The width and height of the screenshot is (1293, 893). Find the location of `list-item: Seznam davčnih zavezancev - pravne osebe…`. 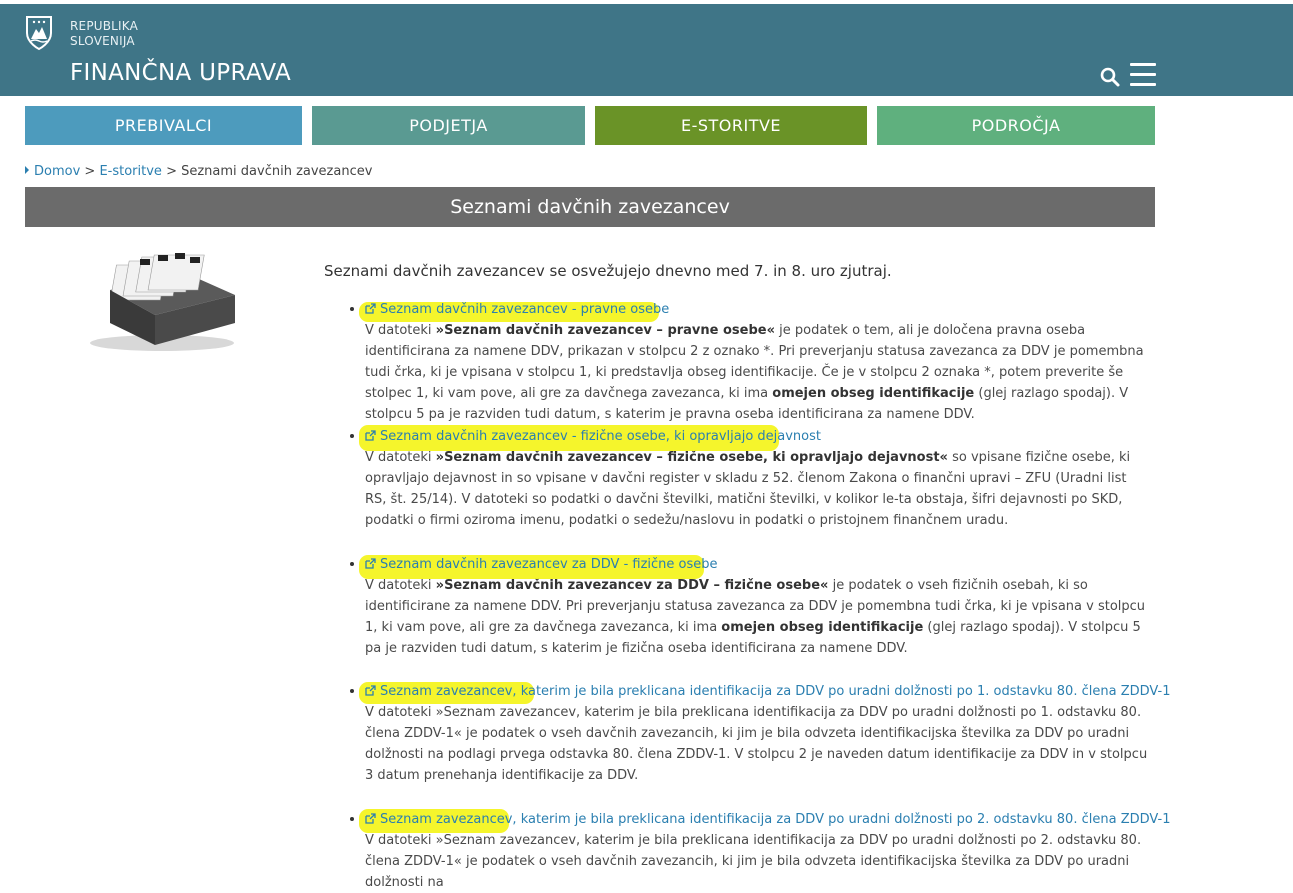

list-item: Seznam davčnih zavezancev - pravne osebe… is located at coordinates (750, 363).